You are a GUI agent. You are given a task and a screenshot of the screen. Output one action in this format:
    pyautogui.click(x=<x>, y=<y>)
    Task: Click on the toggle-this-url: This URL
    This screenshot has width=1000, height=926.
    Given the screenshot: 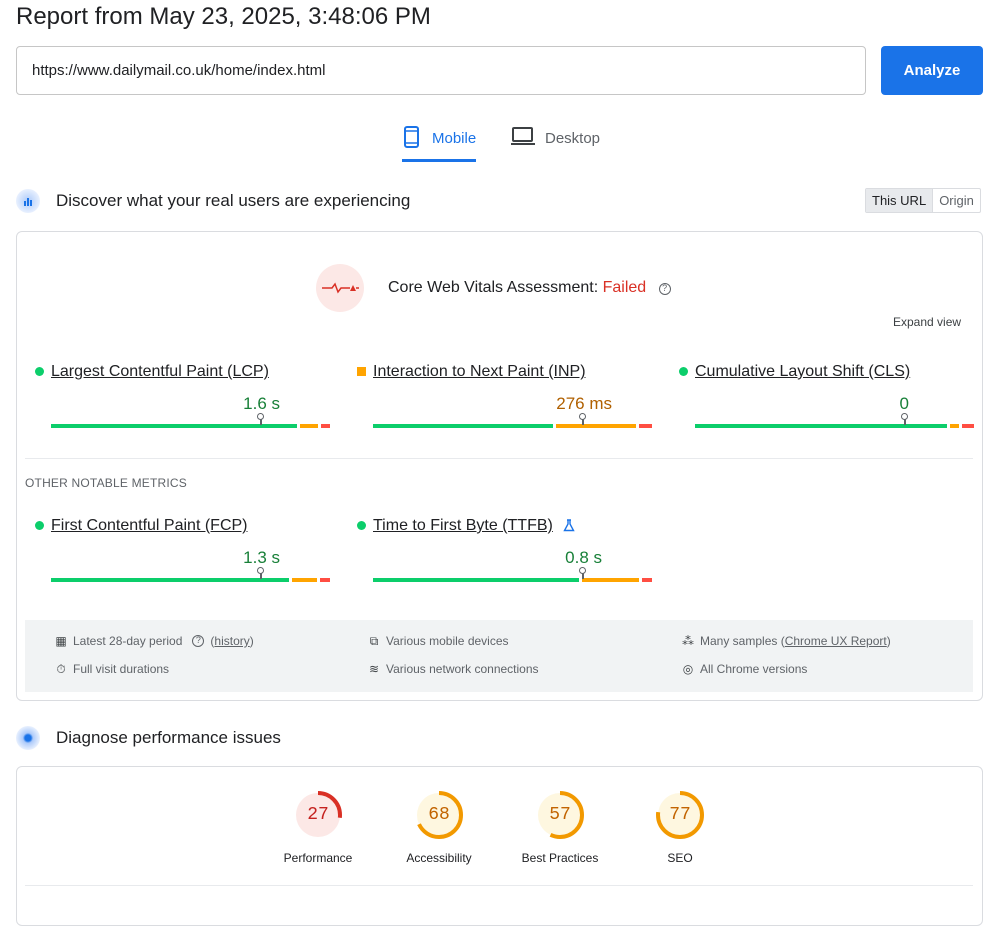 What is the action you would take?
    pyautogui.click(x=900, y=200)
    